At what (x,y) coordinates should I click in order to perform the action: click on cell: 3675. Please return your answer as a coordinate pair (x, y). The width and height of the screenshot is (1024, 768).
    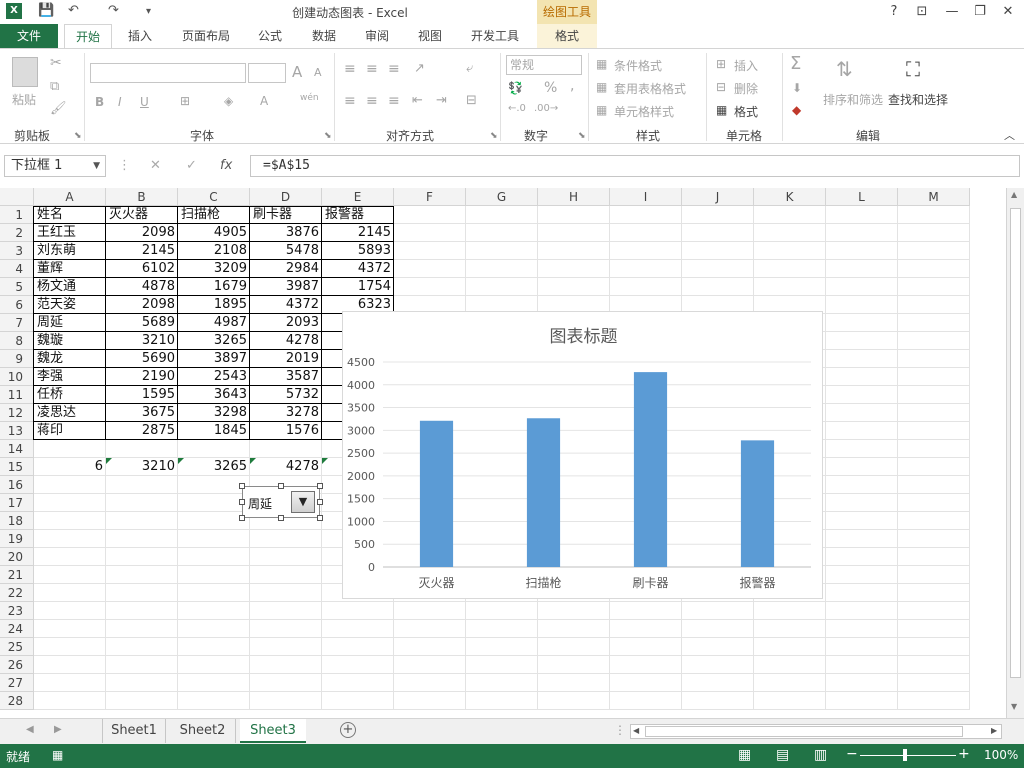
    Looking at the image, I should click on (142, 413).